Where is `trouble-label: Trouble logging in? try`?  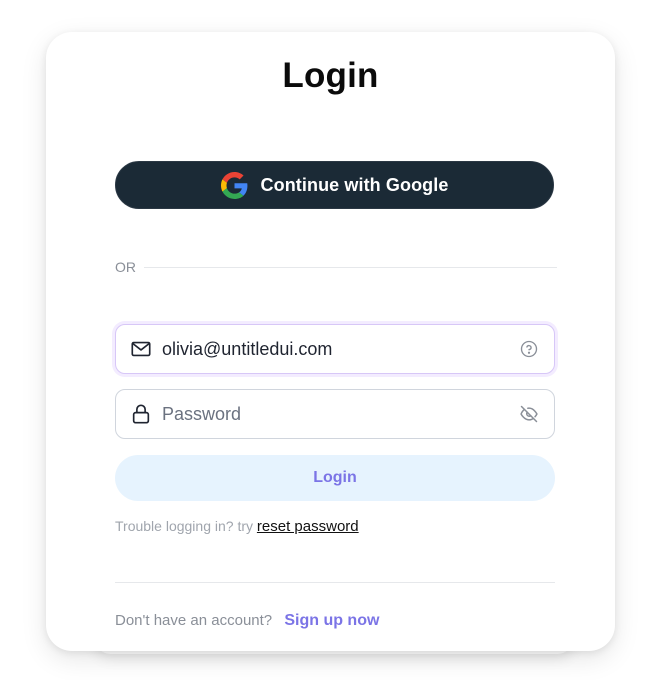 trouble-label: Trouble logging in? try is located at coordinates (186, 526).